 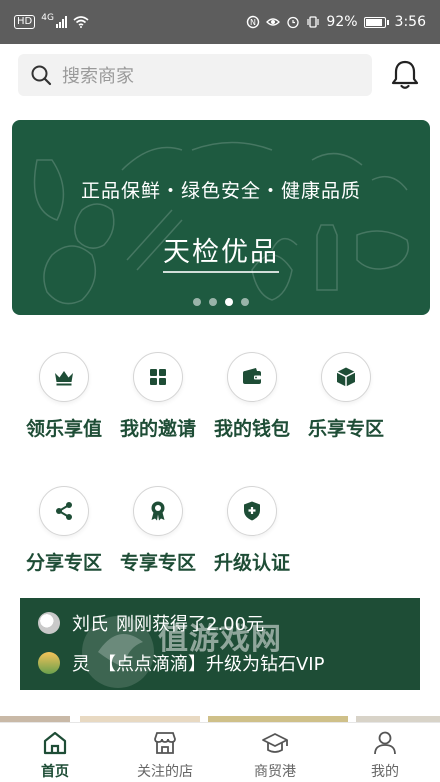 I want to click on carousel-dots, so click(x=221, y=302).